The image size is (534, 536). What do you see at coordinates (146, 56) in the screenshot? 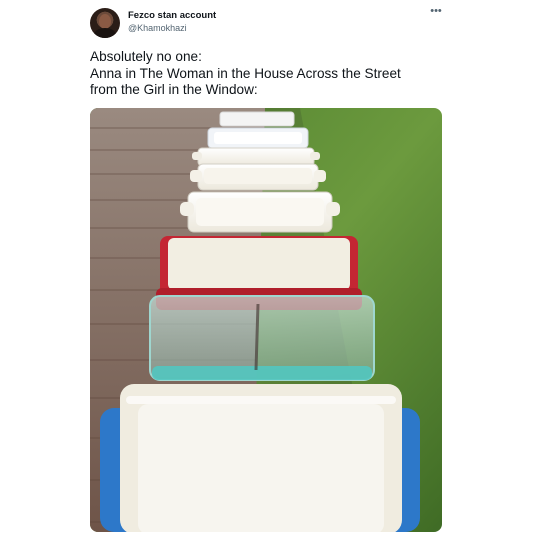
I see `tweet-text-line-1: Absolutely no one:` at bounding box center [146, 56].